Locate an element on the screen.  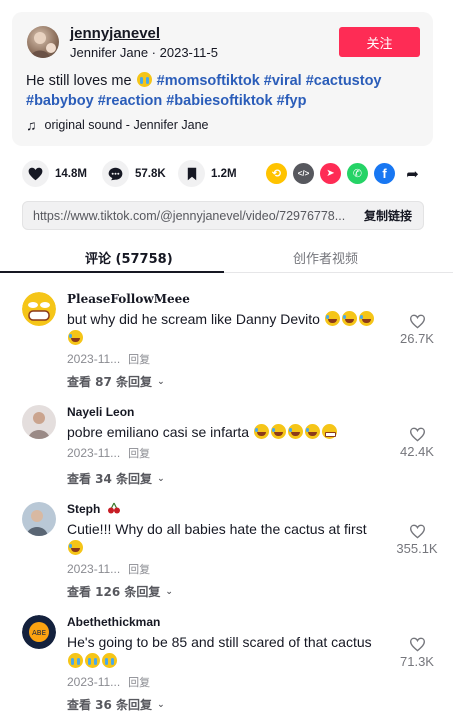
comment-icon is located at coordinates (115, 173).